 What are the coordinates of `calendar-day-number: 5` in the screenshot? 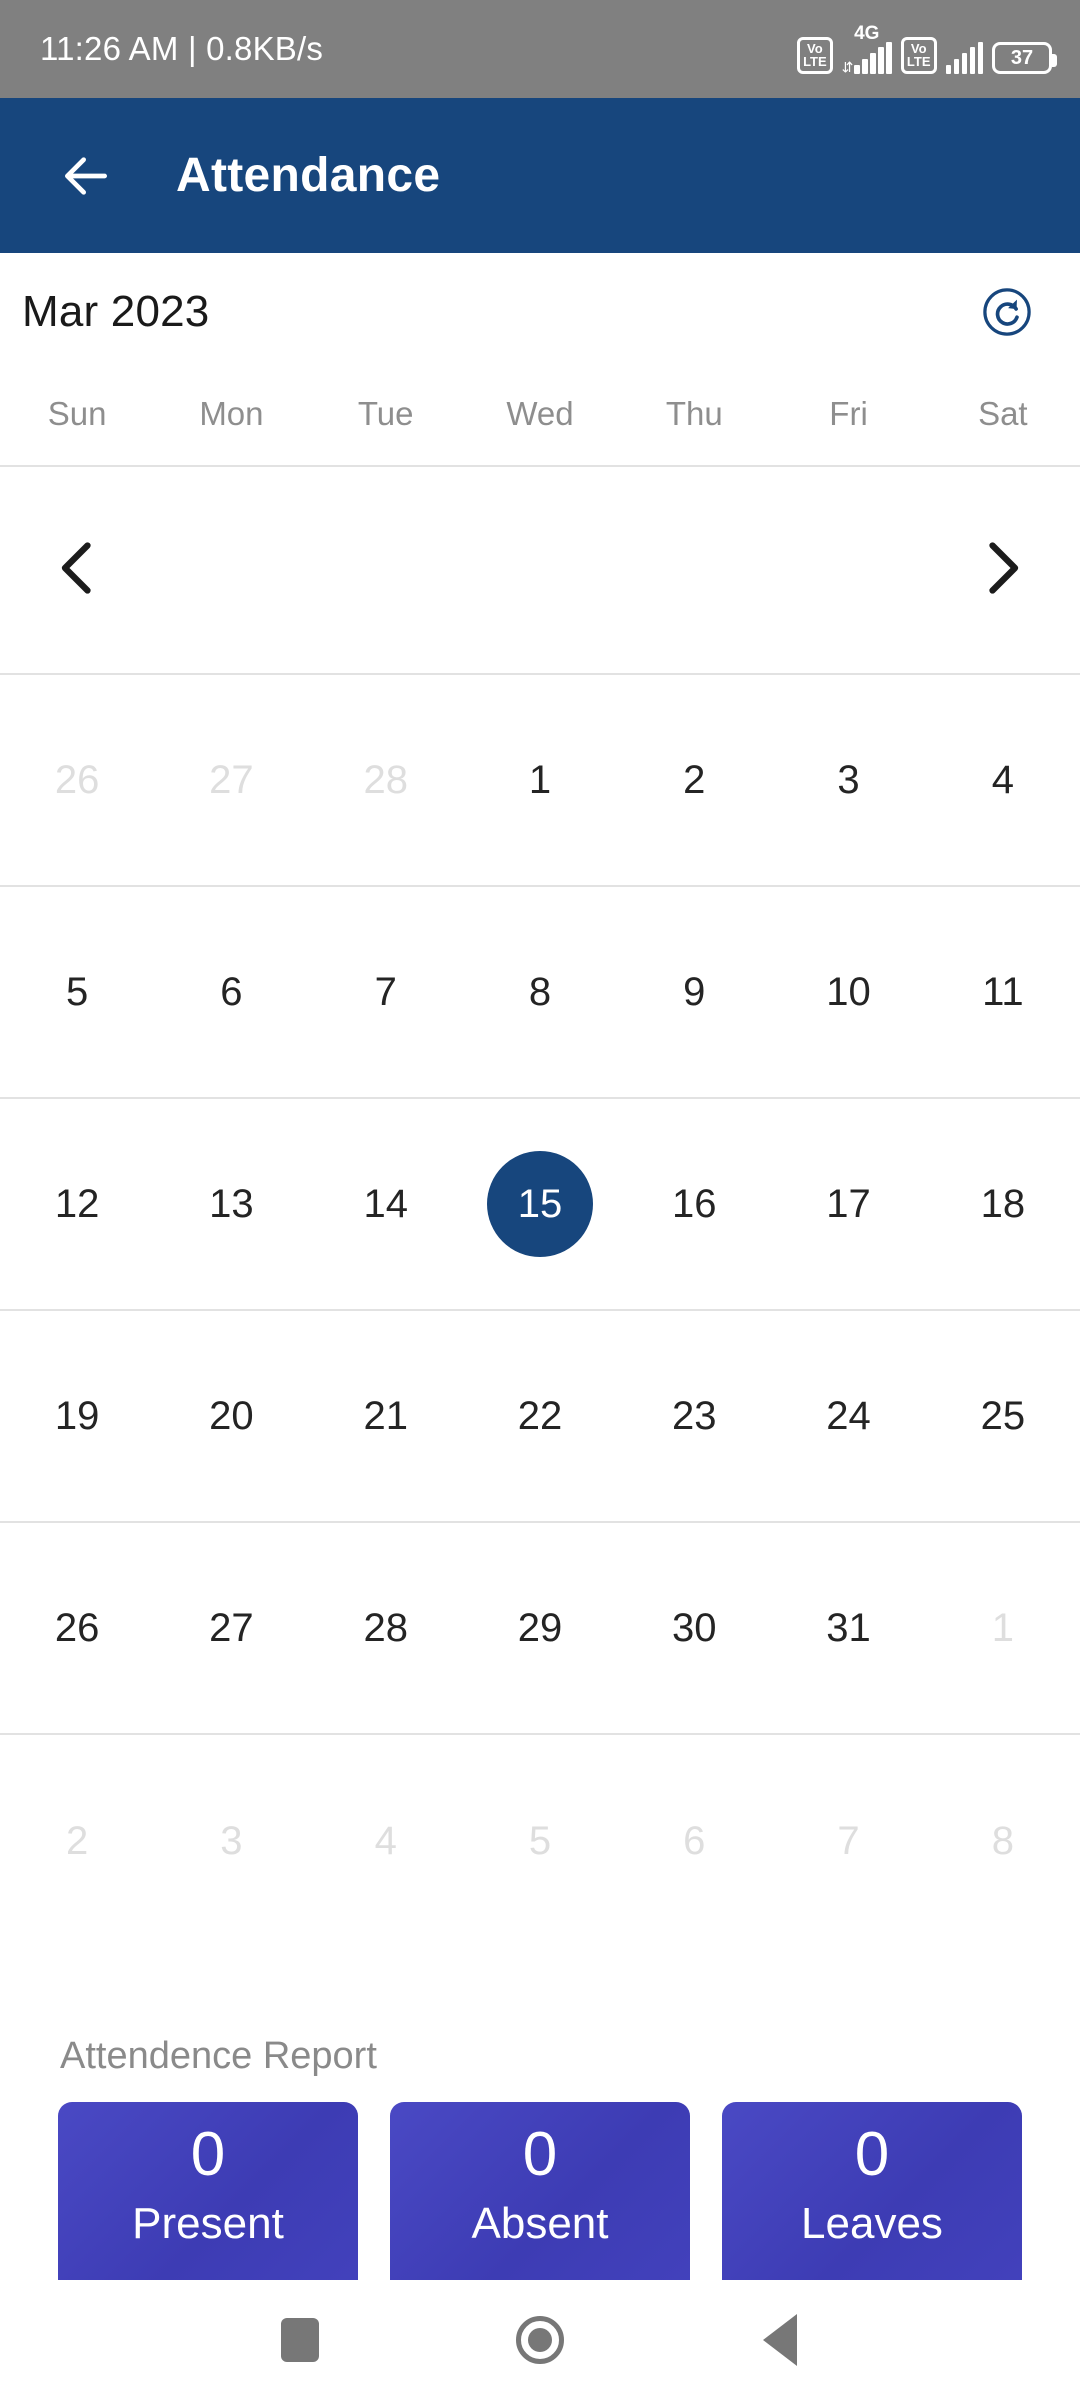 It's located at (77, 992).